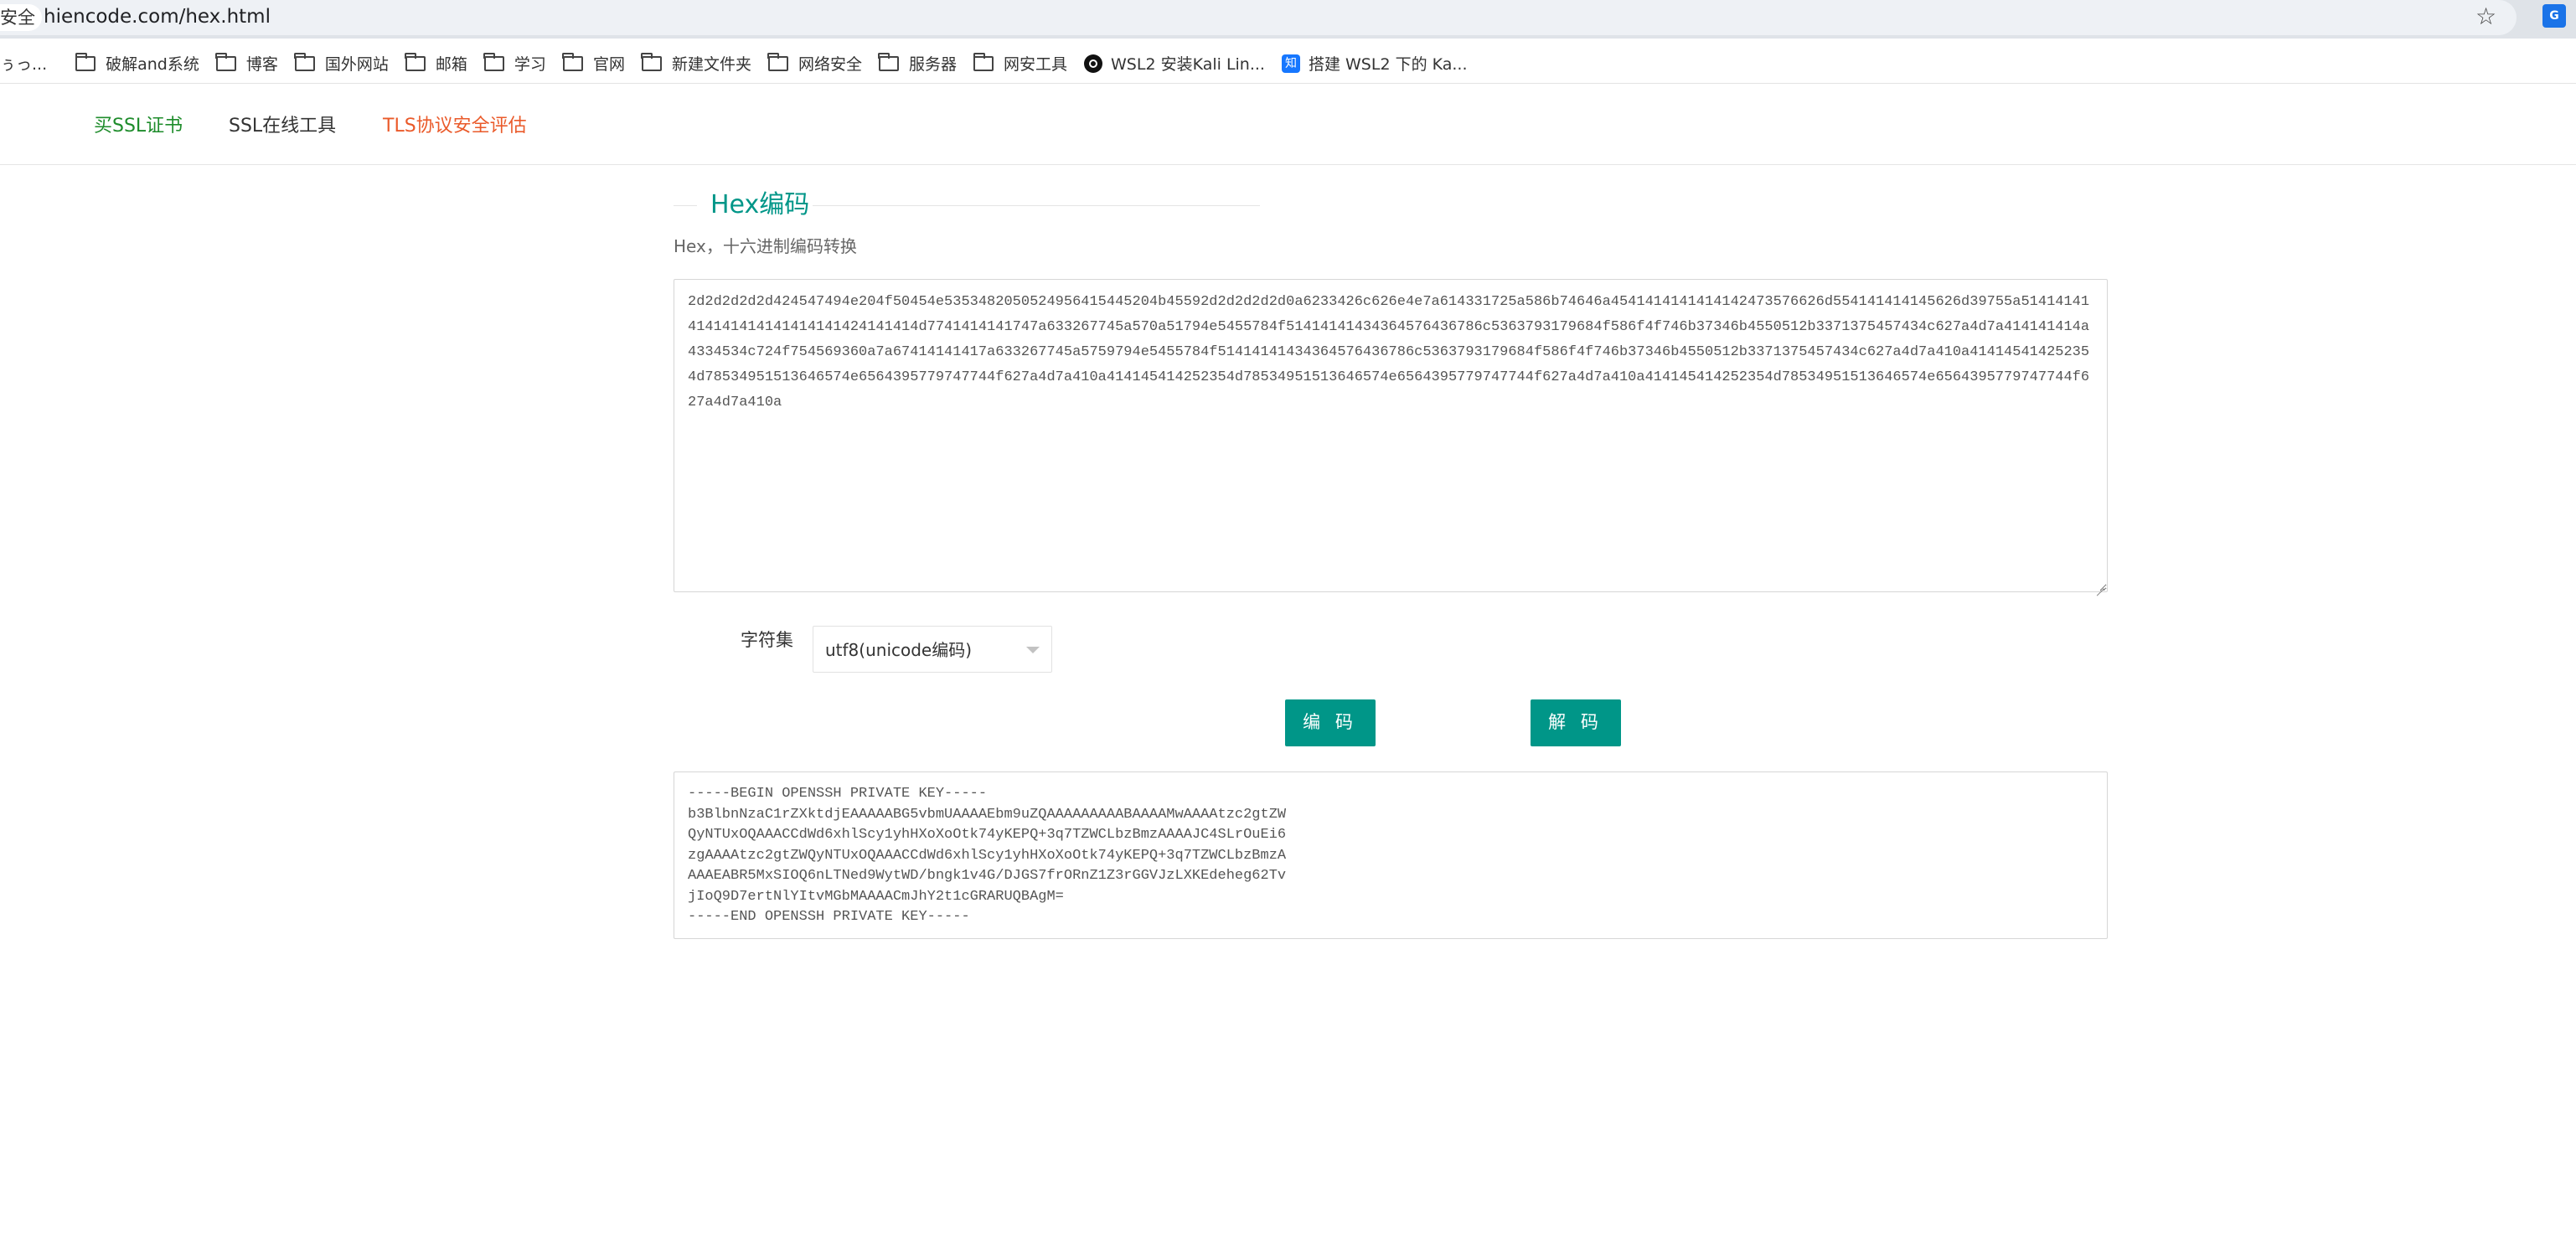  What do you see at coordinates (899, 650) in the screenshot?
I see `charset-selected-value: utf8(unicode编码)` at bounding box center [899, 650].